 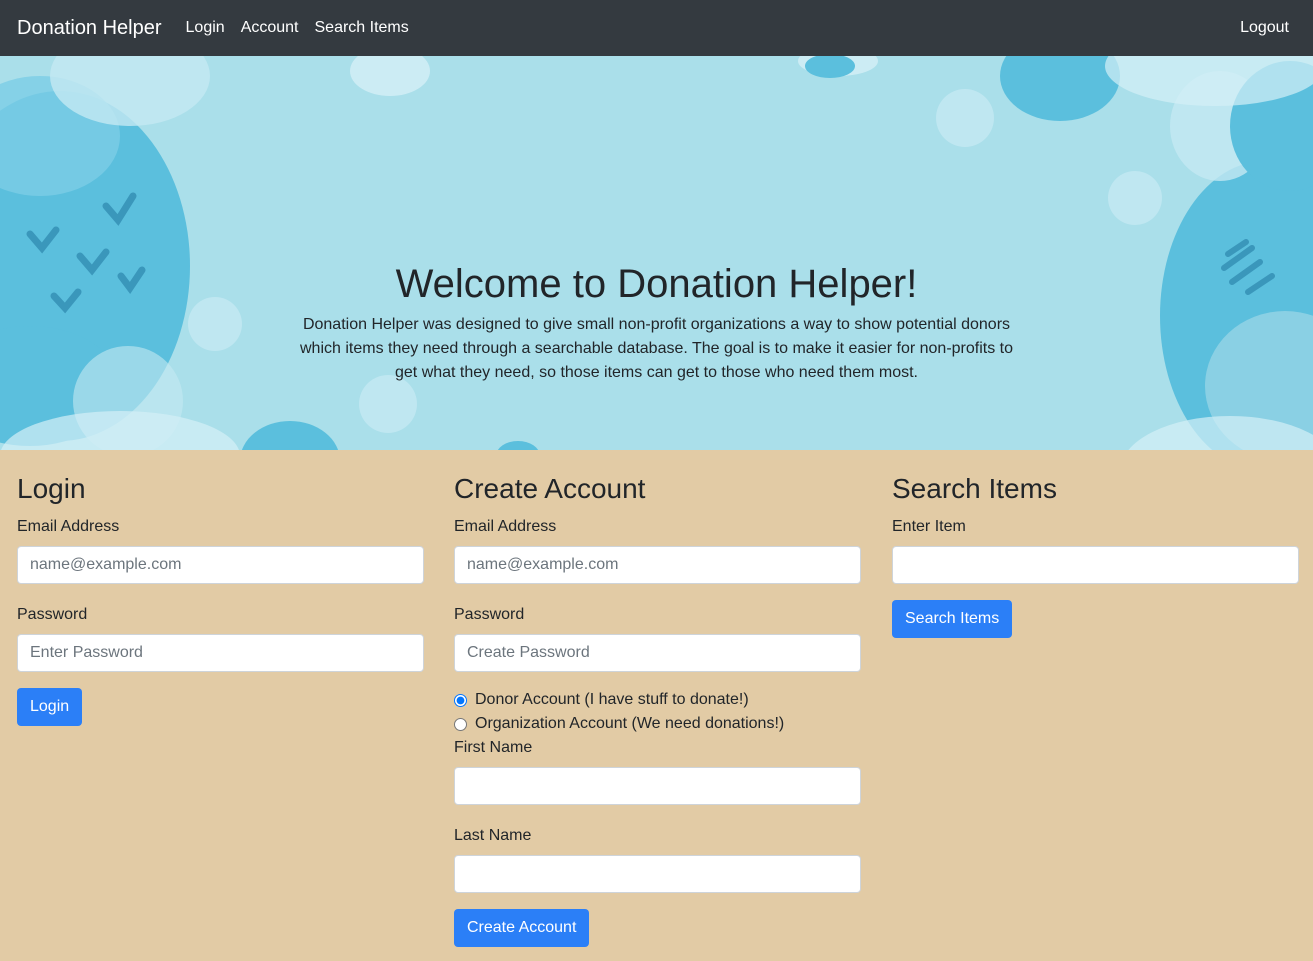 I want to click on last-name-label: Last Name, so click(x=493, y=835).